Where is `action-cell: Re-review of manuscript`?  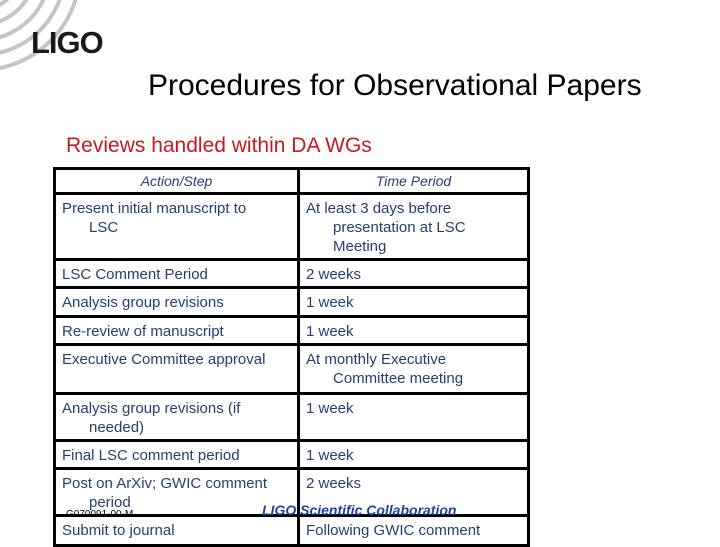
action-cell: Re-review of manuscript is located at coordinates (176, 330).